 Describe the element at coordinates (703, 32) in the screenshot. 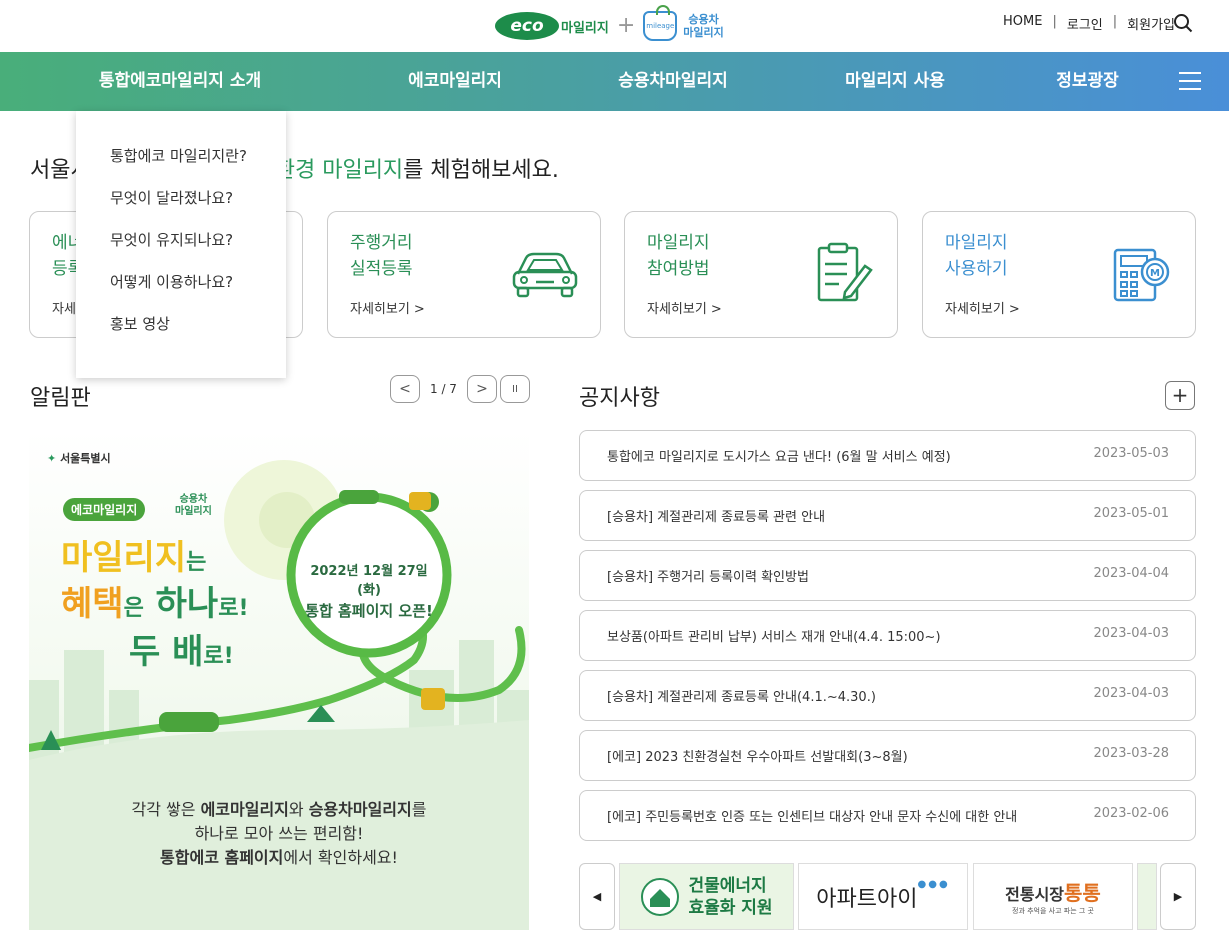

I see `car-logo-line2: 마일리지` at that location.